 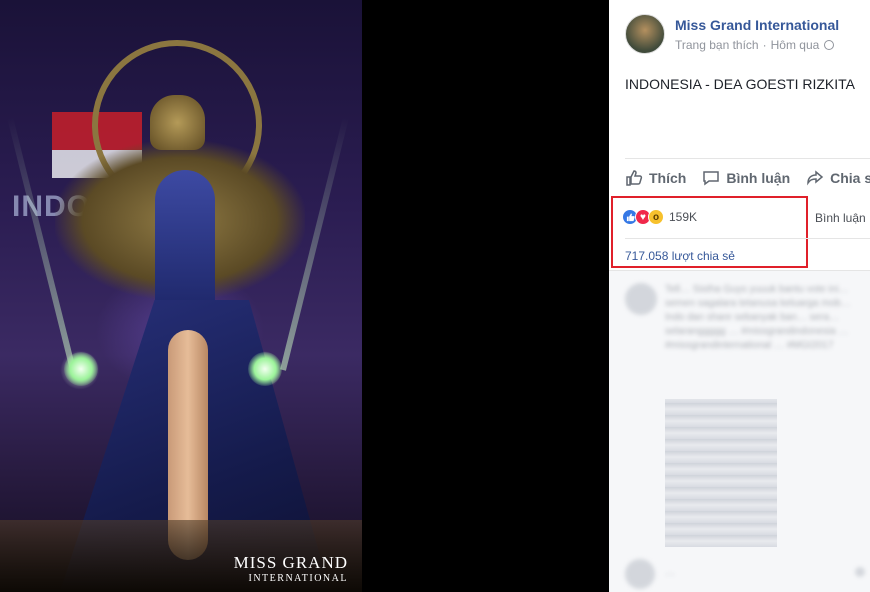 What do you see at coordinates (656, 217) in the screenshot?
I see `wow-reaction-icon: o` at bounding box center [656, 217].